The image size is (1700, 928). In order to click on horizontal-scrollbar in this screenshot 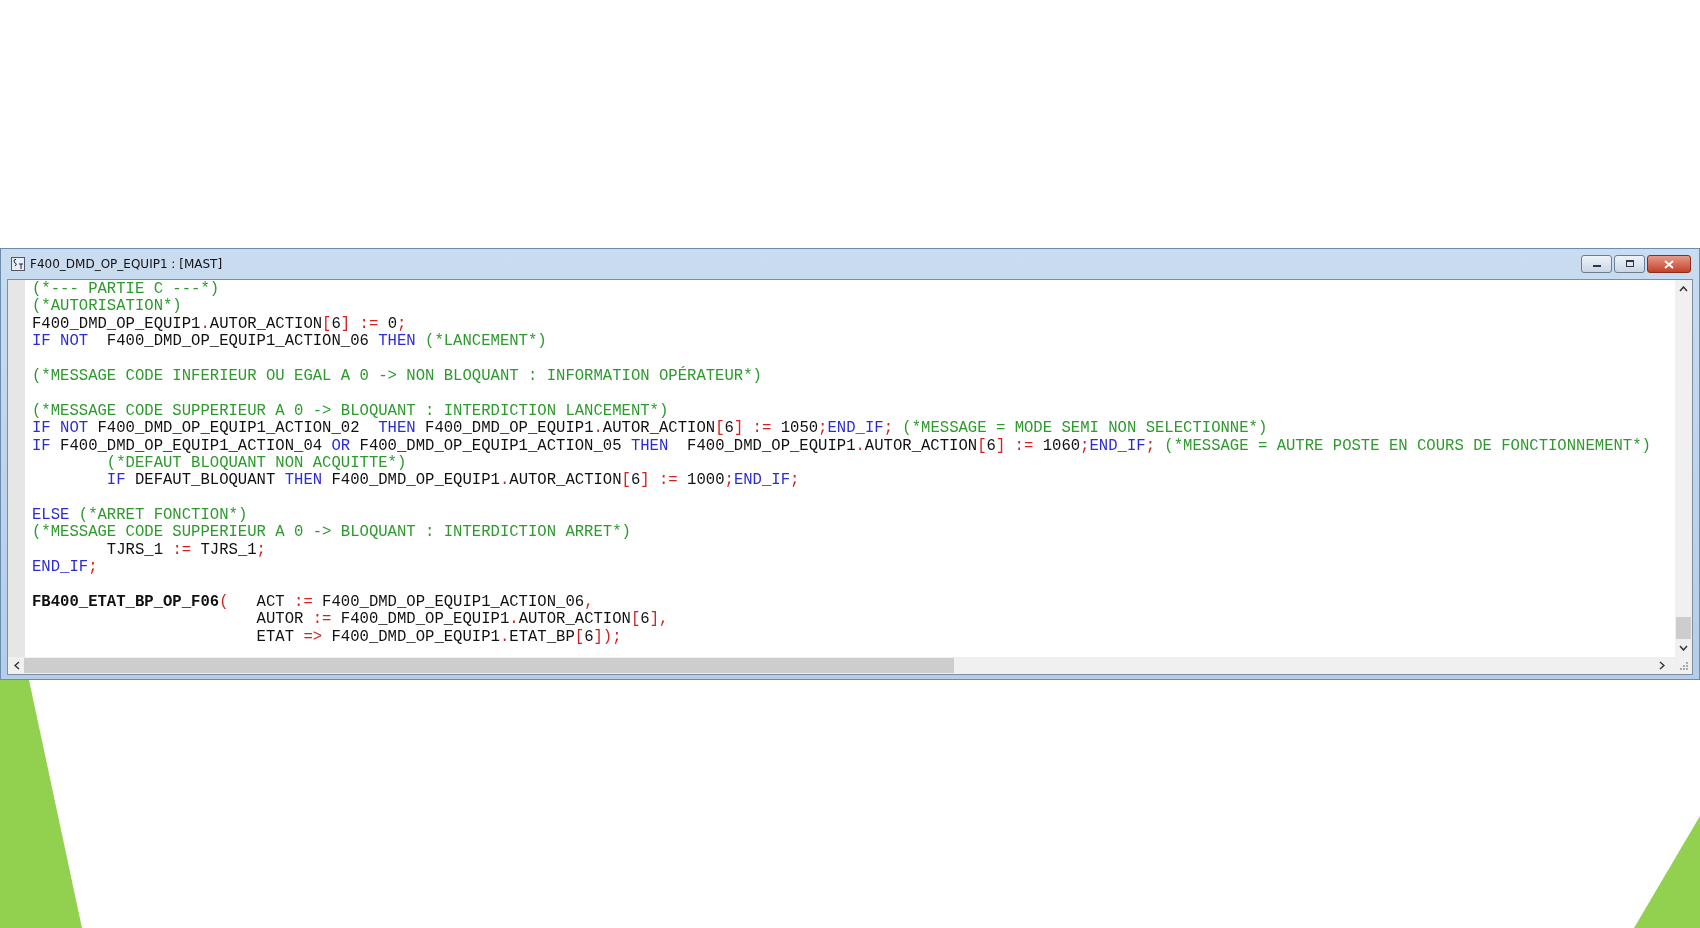, I will do `click(850, 665)`.